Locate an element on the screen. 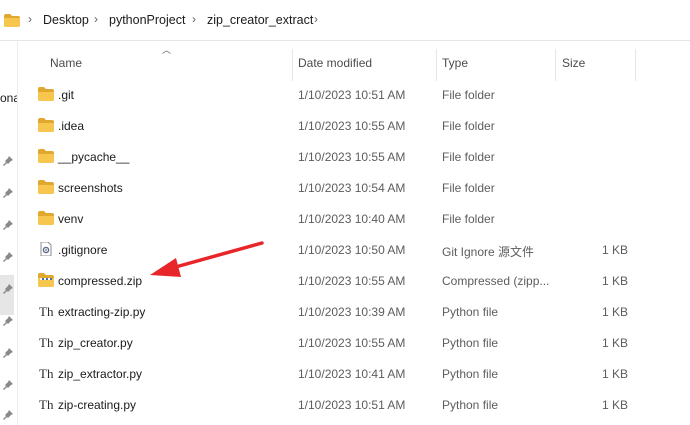 The height and width of the screenshot is (425, 690). file-name: .gitignore is located at coordinates (83, 250).